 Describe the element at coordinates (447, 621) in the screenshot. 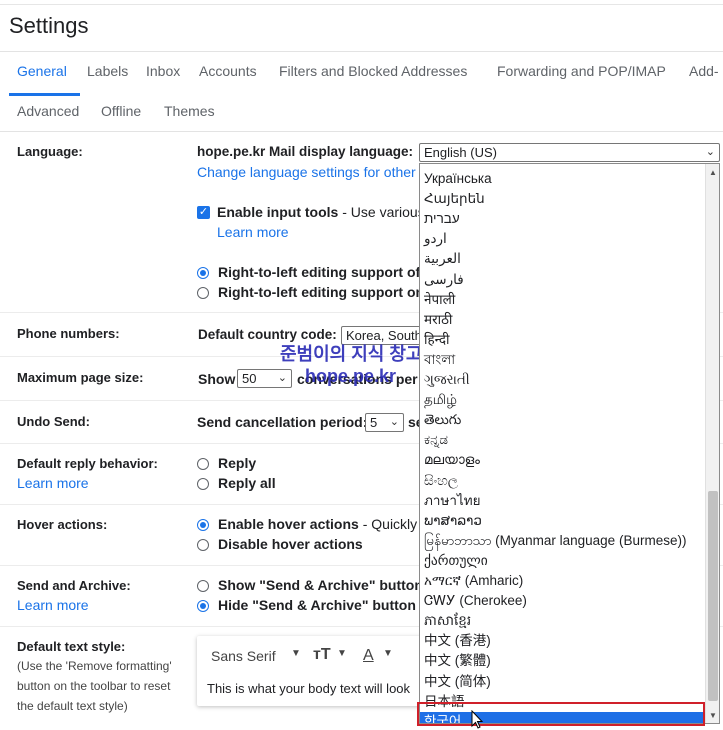

I see `language-option: ភាសាខ្មែរ` at that location.